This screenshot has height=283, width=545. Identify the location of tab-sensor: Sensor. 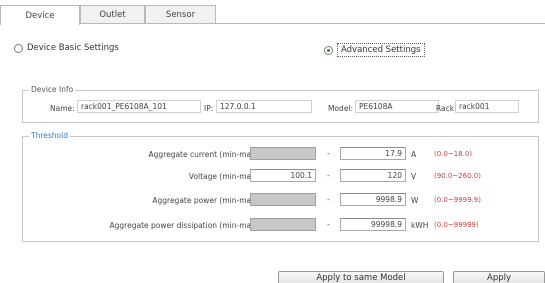
(180, 14).